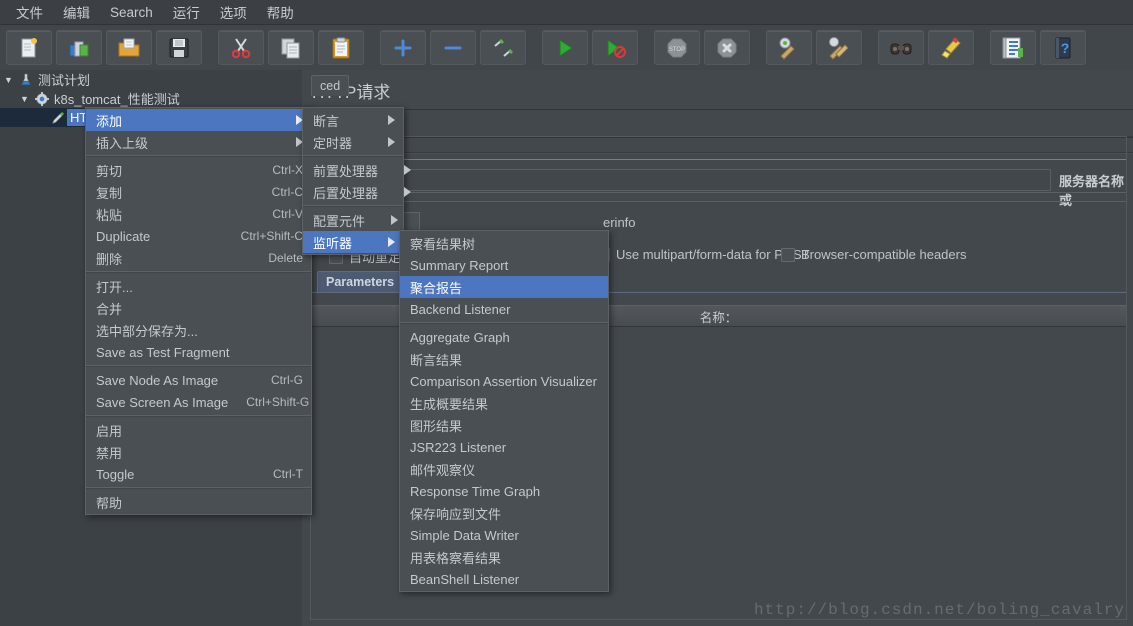 The image size is (1133, 626). I want to click on menu-item: 复制 Ctrl-C, so click(198, 192).